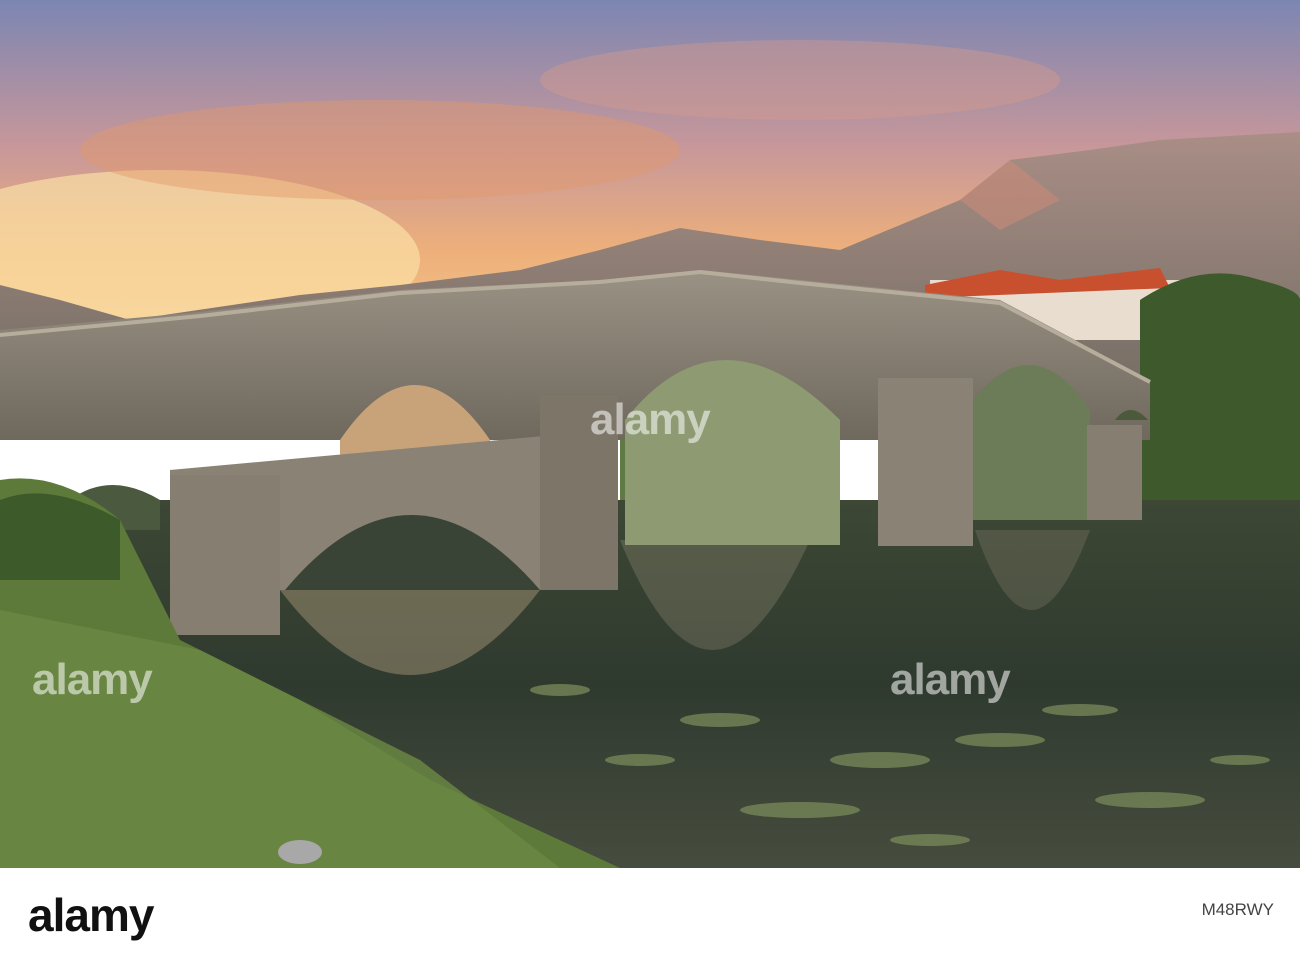 The image size is (1300, 956). I want to click on brand-logo: alamy, so click(91, 915).